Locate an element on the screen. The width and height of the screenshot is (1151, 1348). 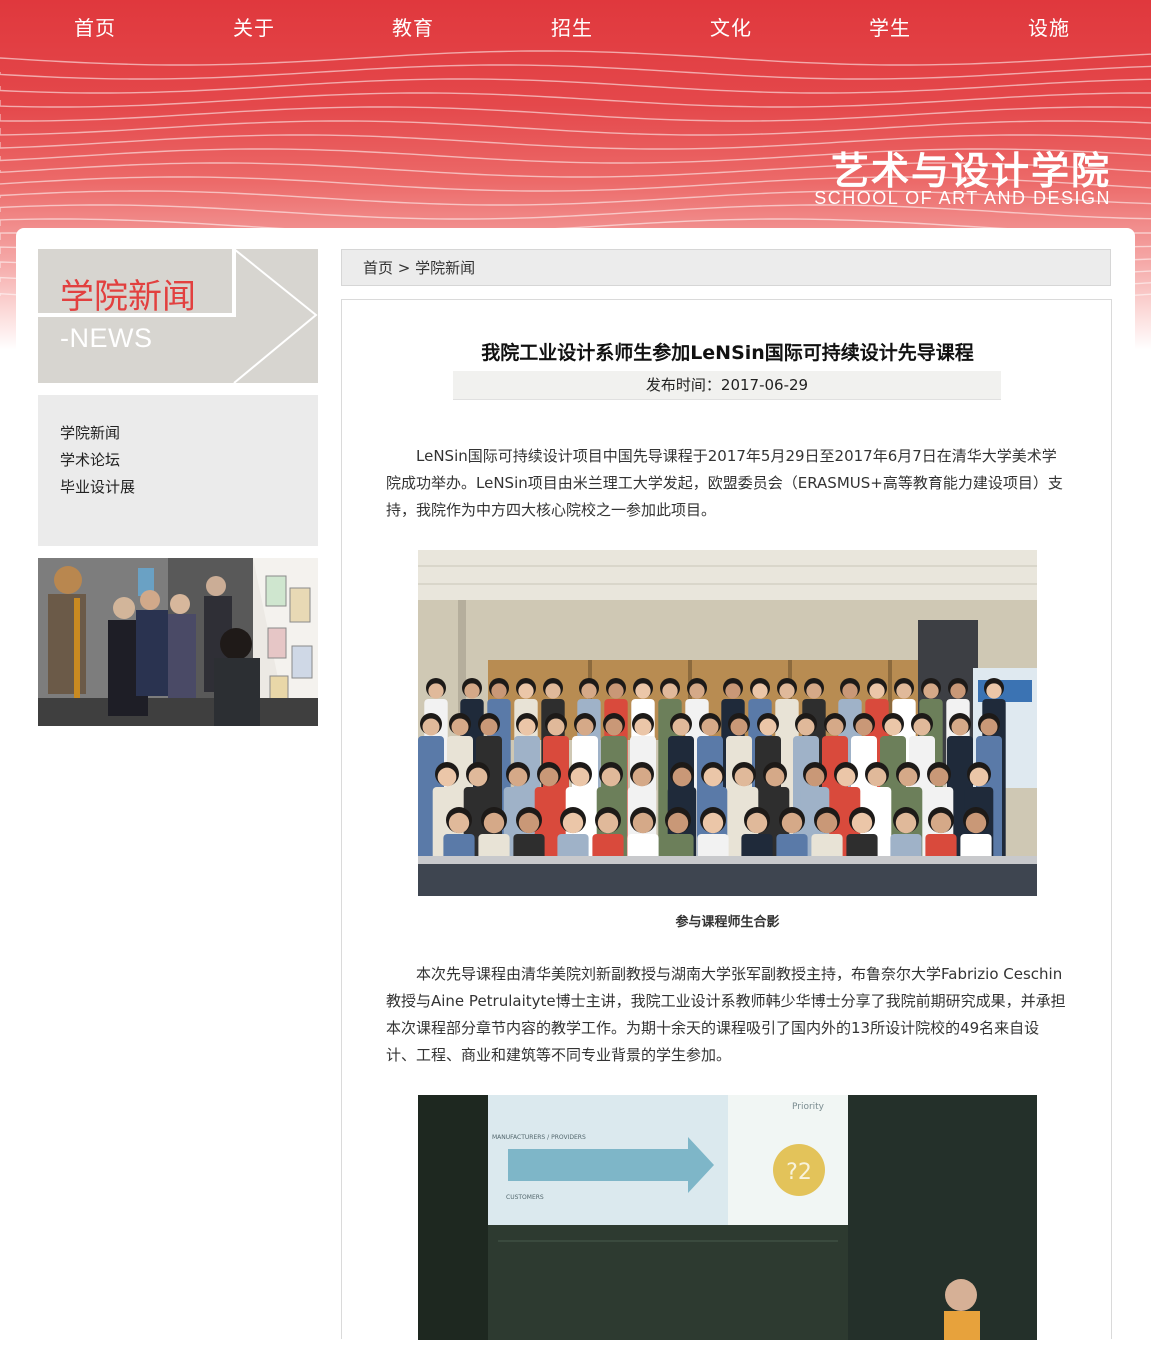
slide-badge-icon: ?2 is located at coordinates (799, 1172).